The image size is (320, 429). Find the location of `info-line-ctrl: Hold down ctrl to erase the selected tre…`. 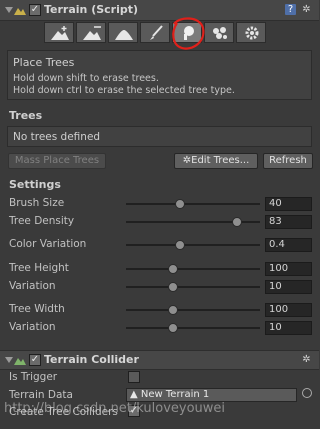

info-line-ctrl: Hold down ctrl to erase the selected tre… is located at coordinates (124, 90).